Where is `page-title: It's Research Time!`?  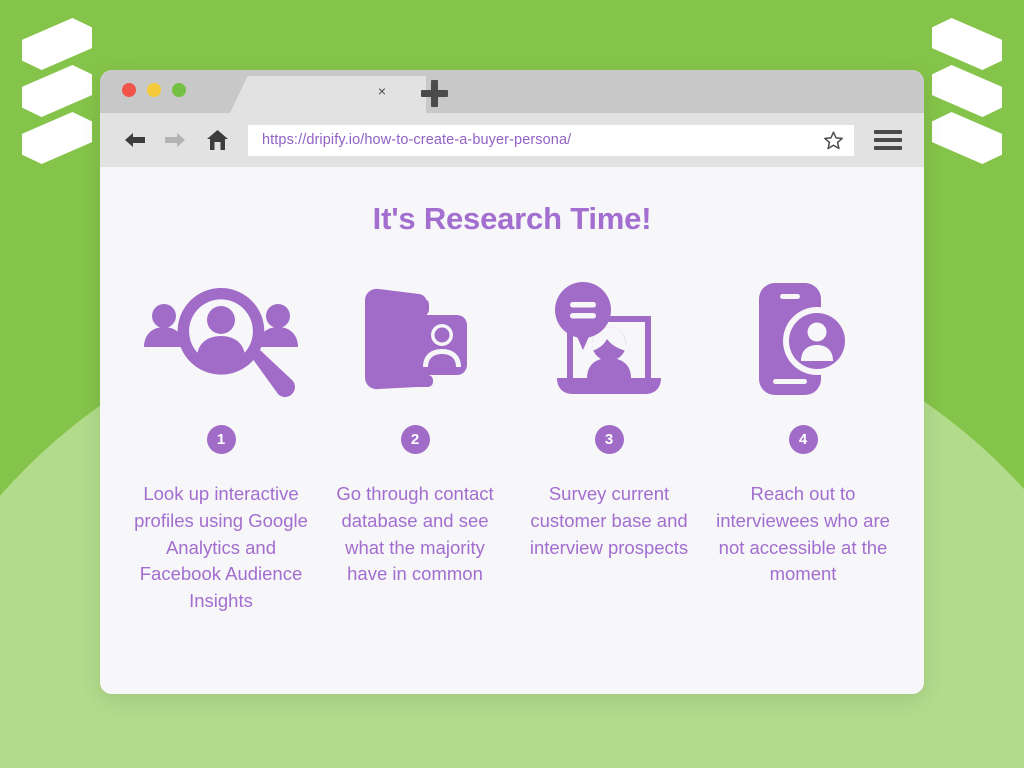
page-title: It's Research Time! is located at coordinates (512, 218).